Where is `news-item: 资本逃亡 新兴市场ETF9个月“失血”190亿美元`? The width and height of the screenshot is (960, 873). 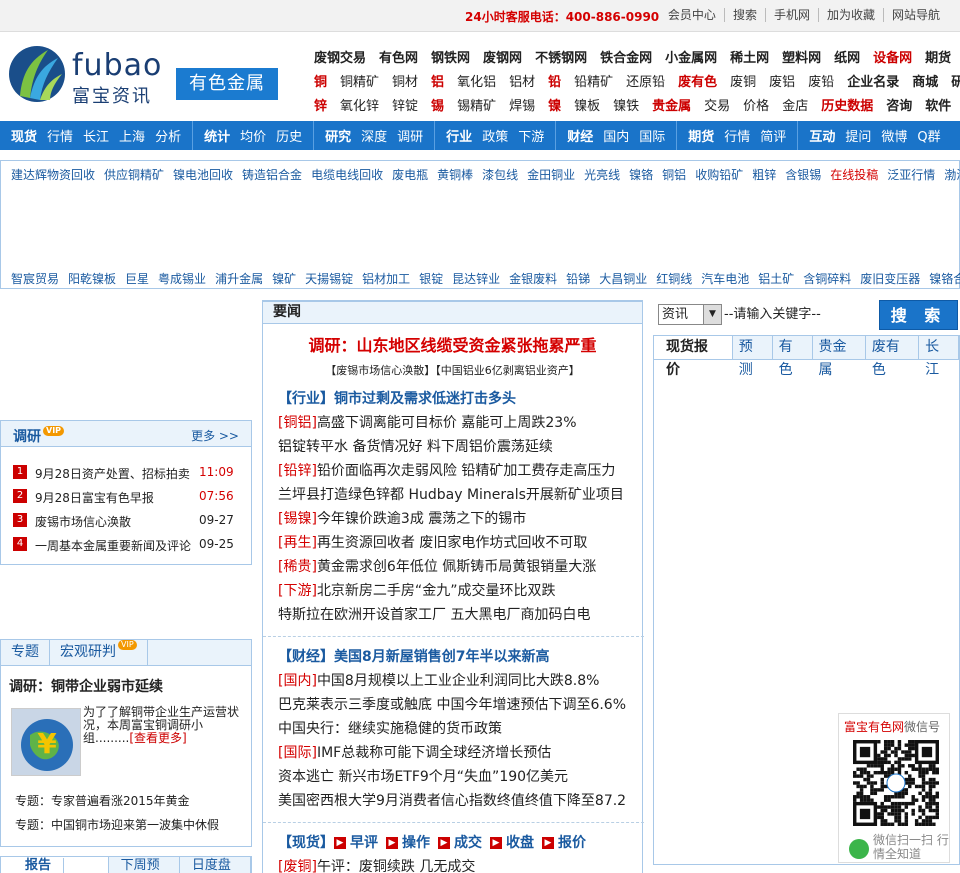 news-item: 资本逃亡 新兴市场ETF9个月“失血”190亿美元 is located at coordinates (423, 776).